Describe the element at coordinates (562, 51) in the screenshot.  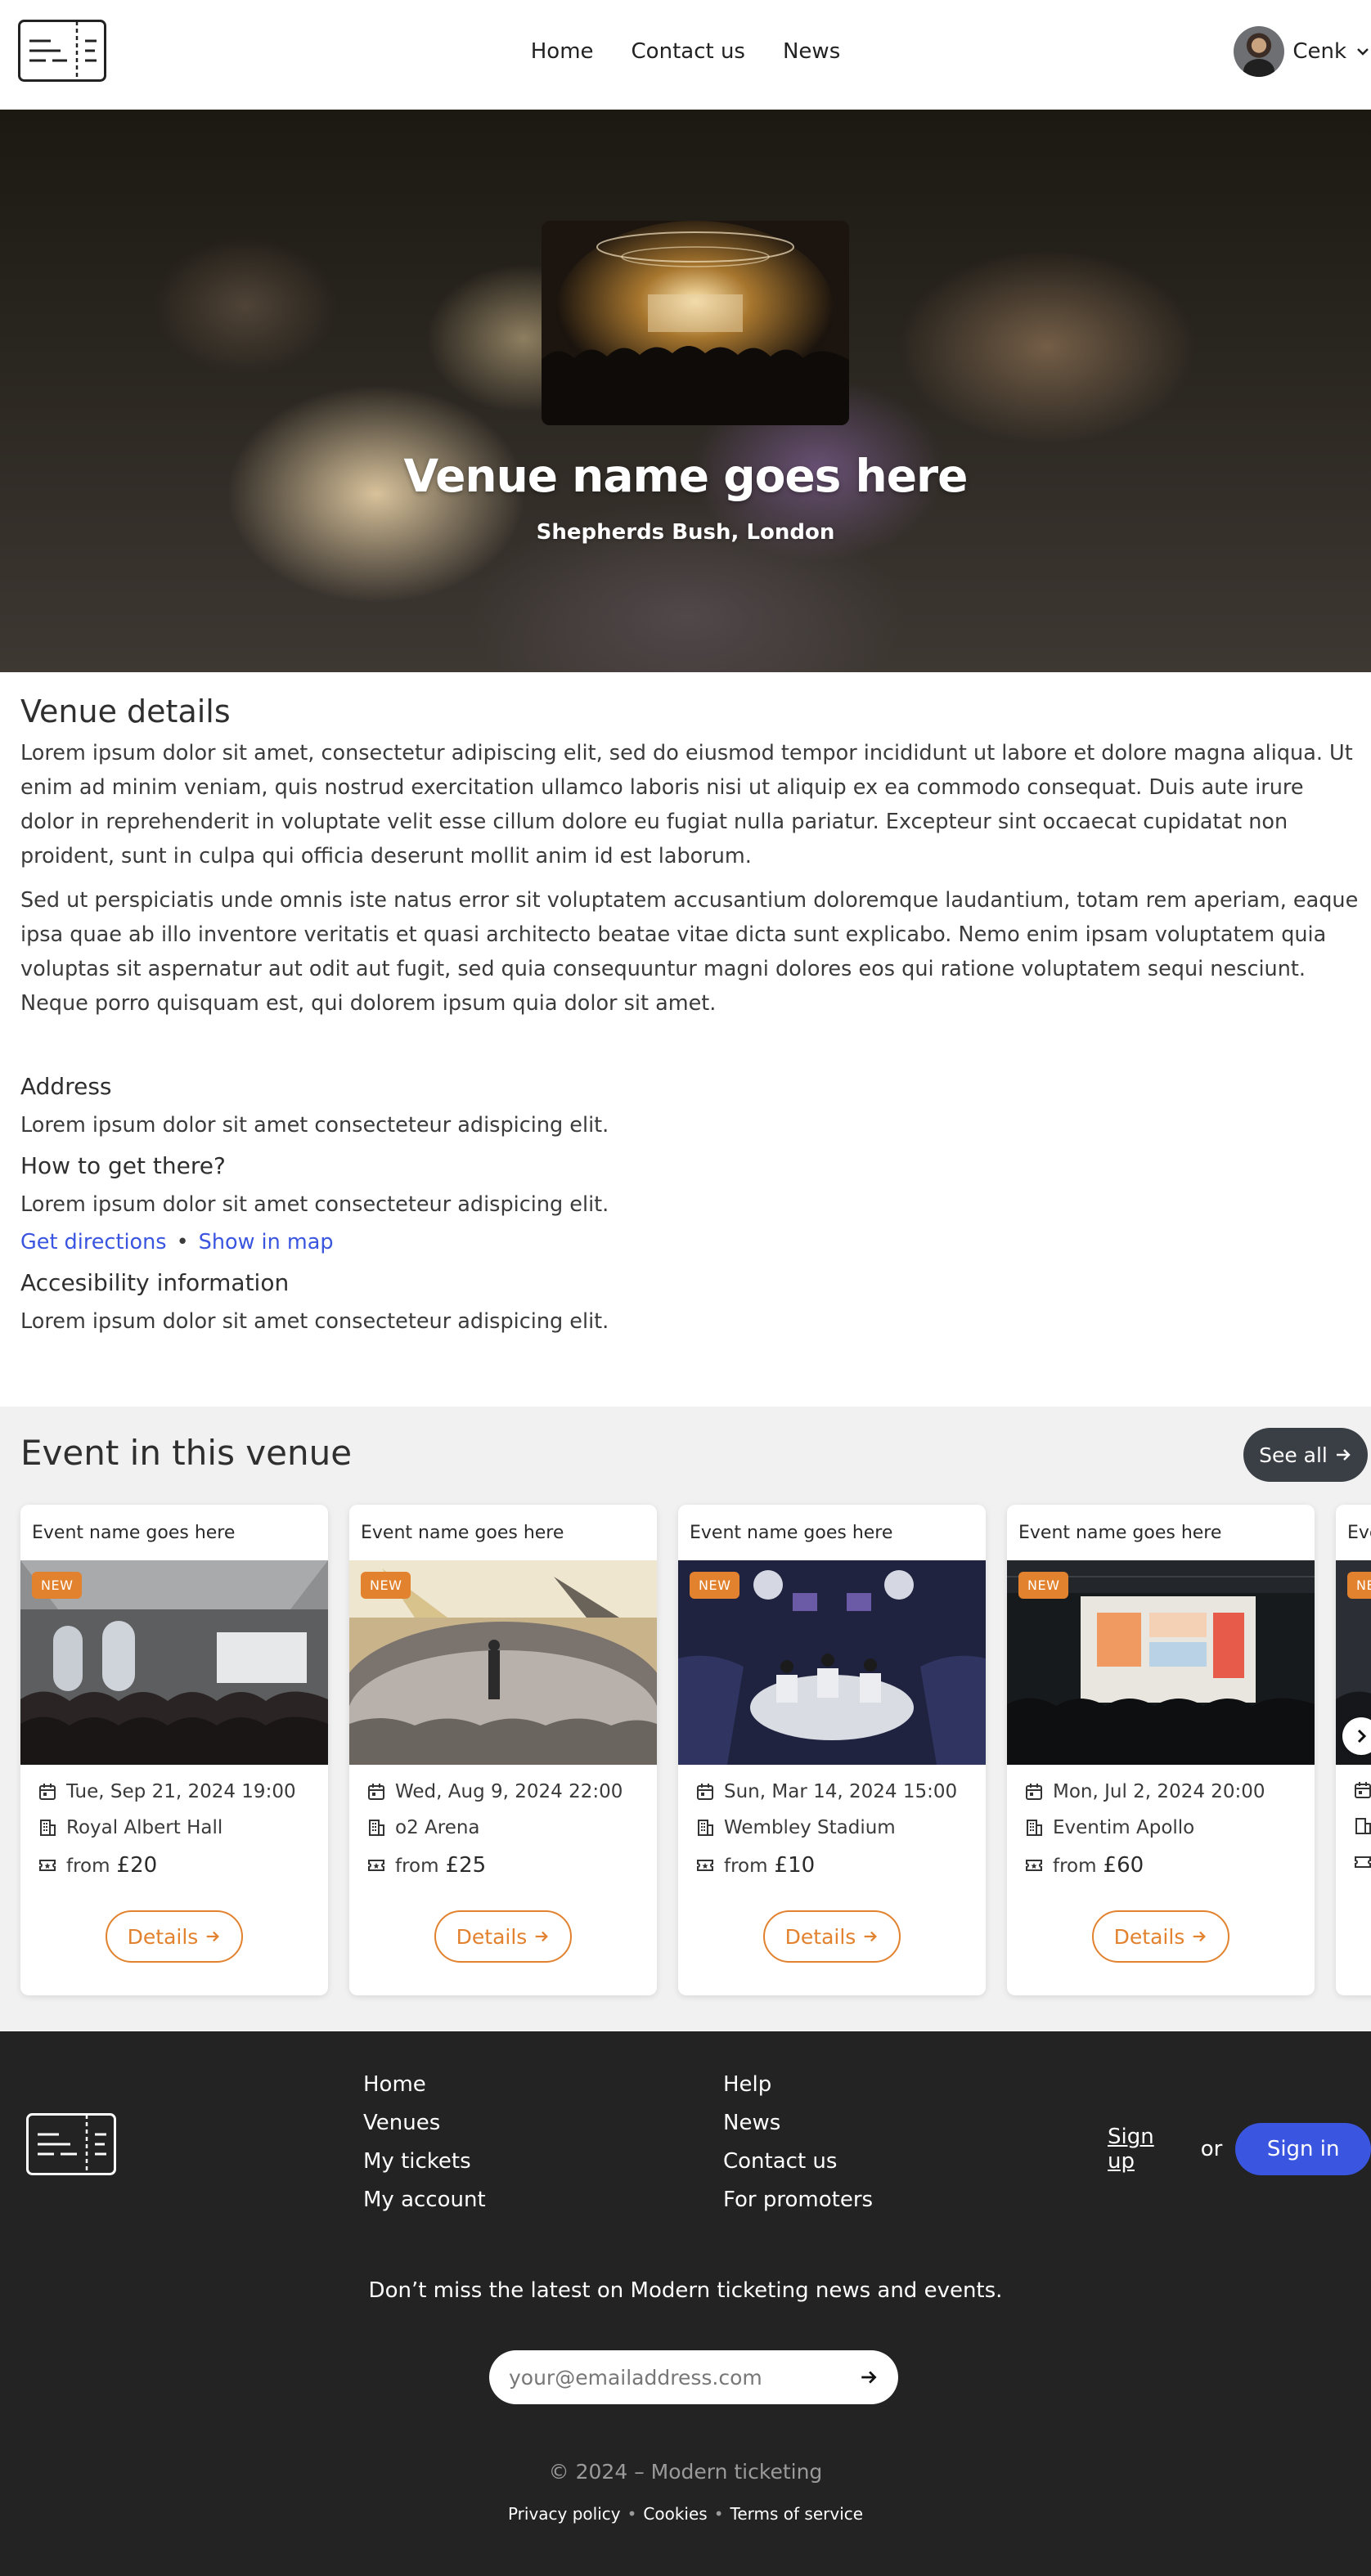
I see `nav-link-home: Home` at that location.